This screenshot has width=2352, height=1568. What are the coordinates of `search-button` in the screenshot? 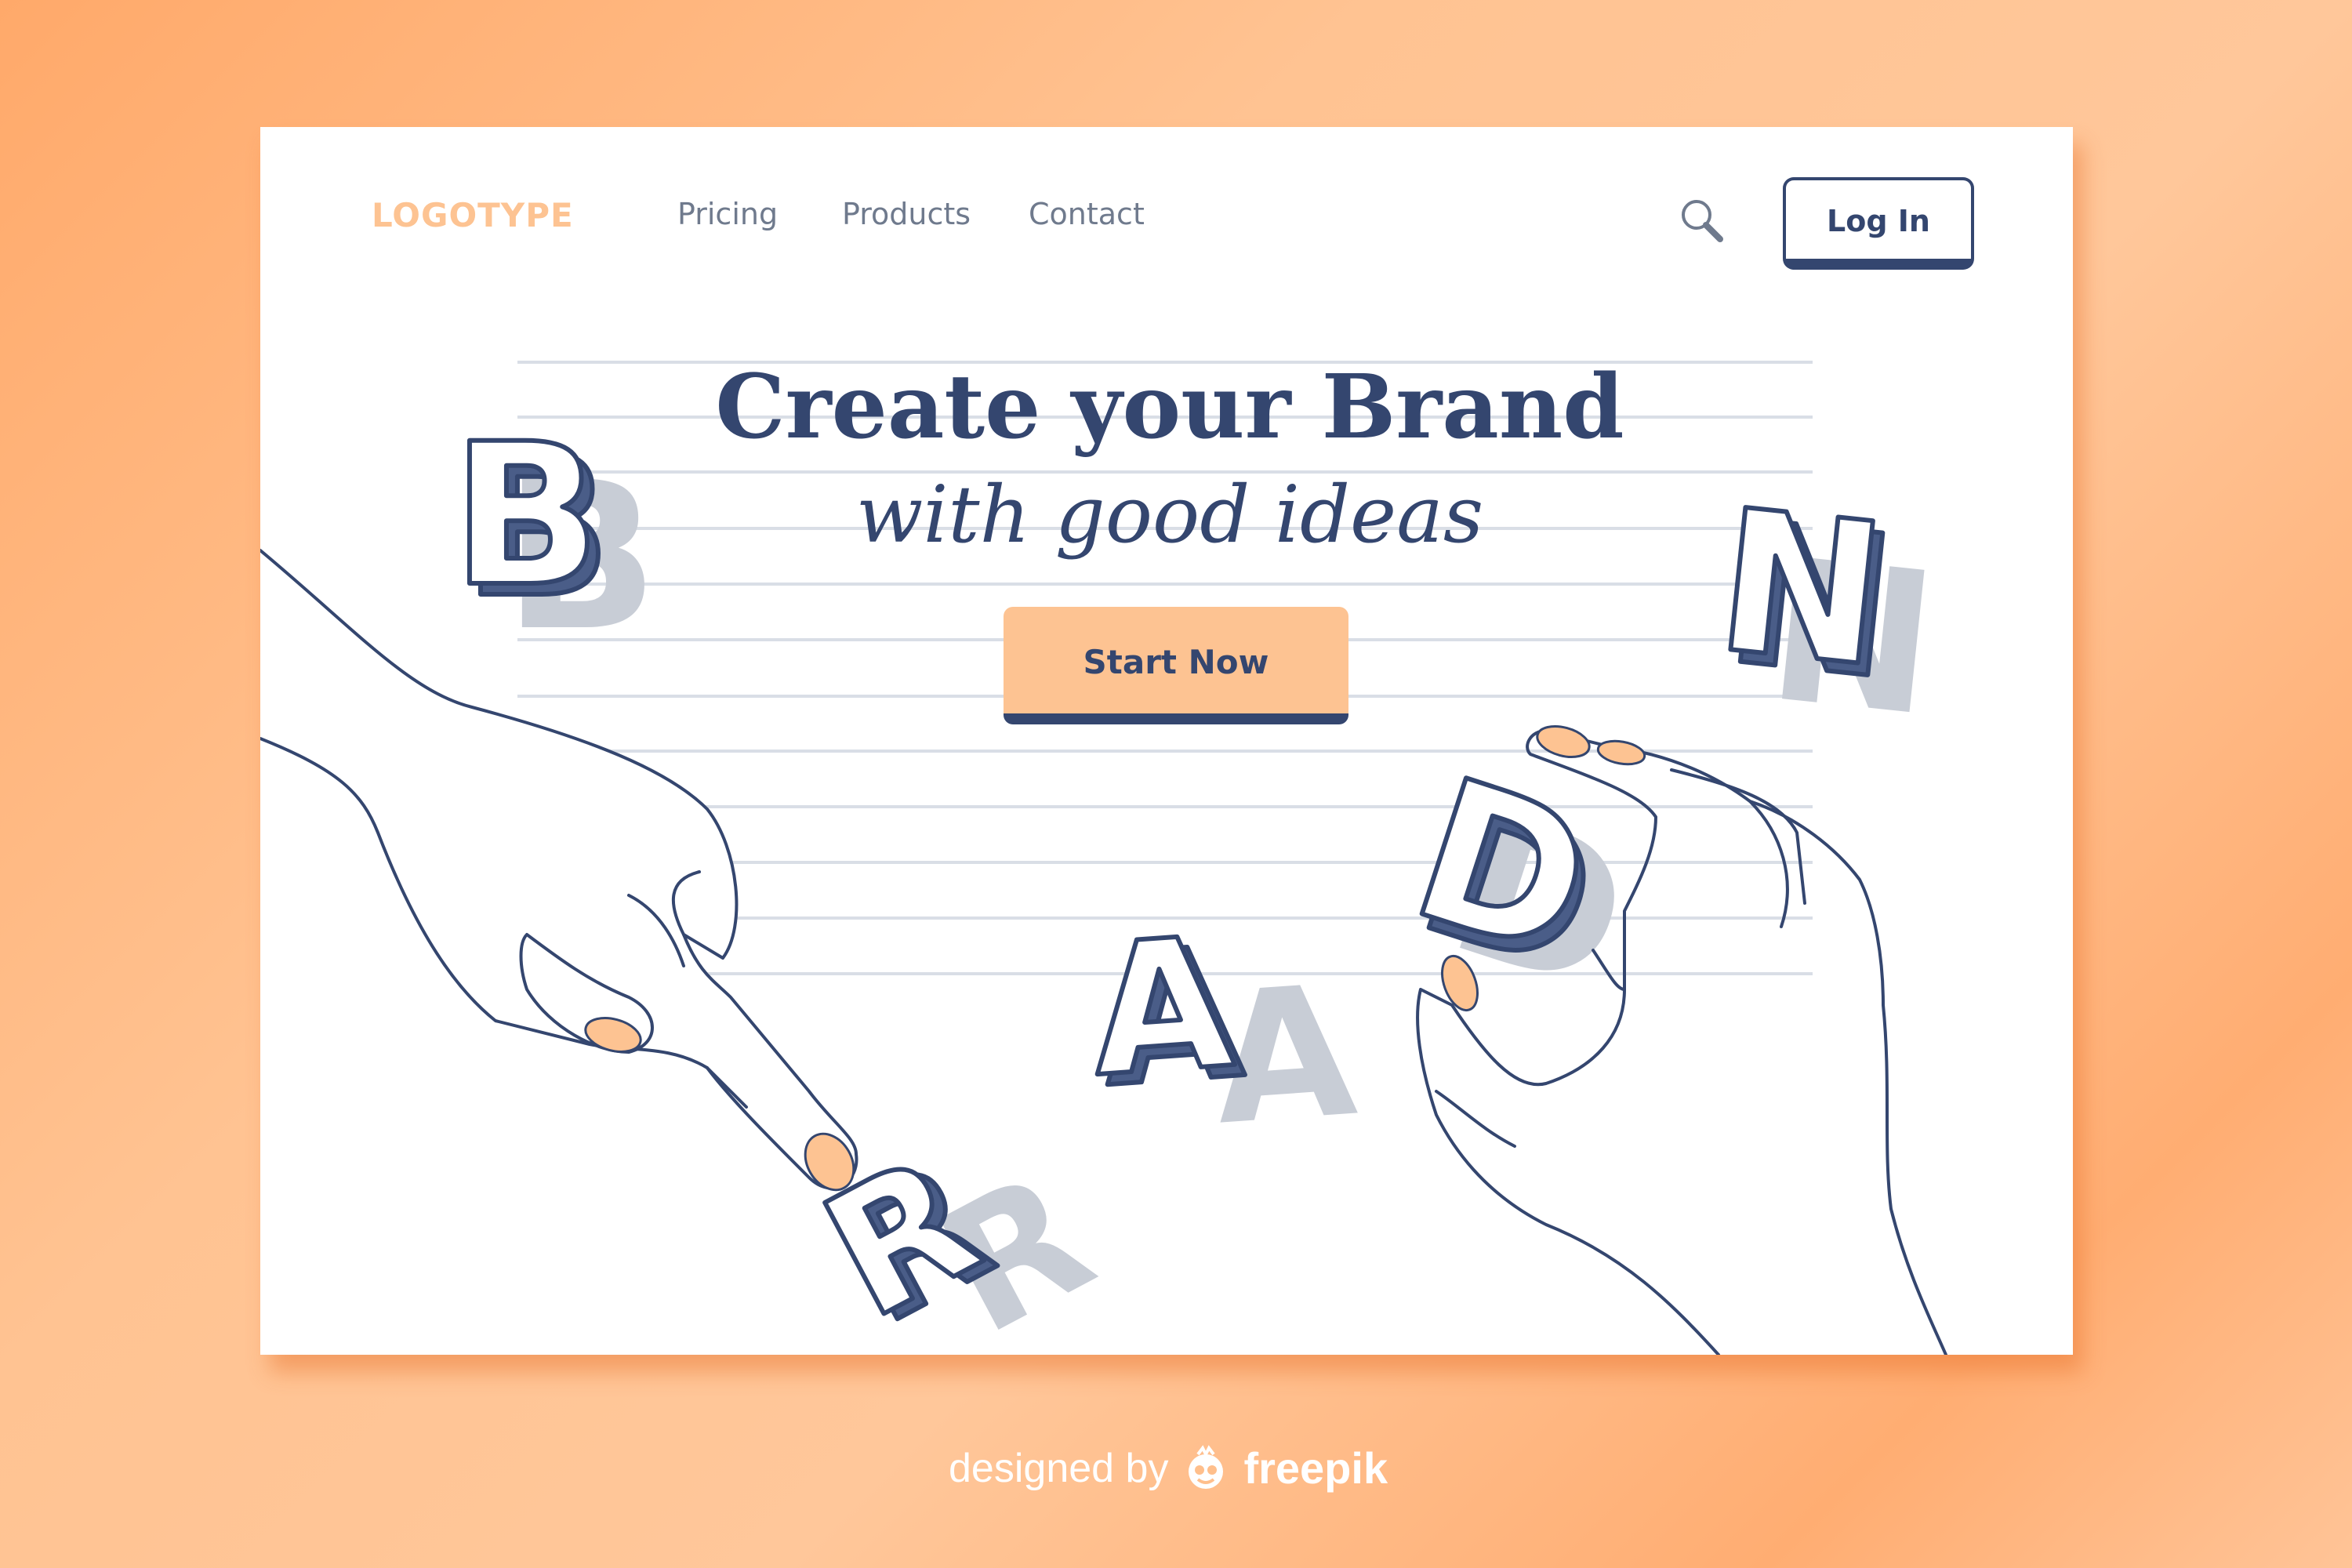 It's located at (1702, 222).